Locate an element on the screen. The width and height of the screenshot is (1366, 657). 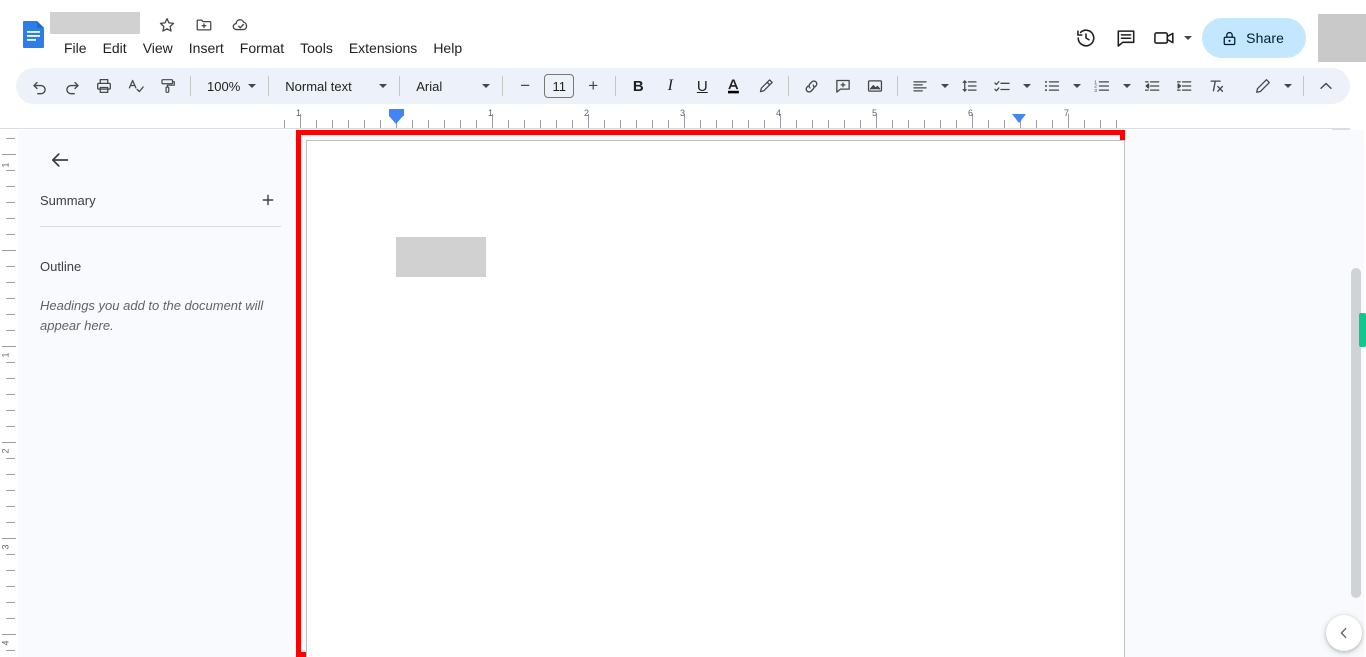
underline-button: U is located at coordinates (702, 86).